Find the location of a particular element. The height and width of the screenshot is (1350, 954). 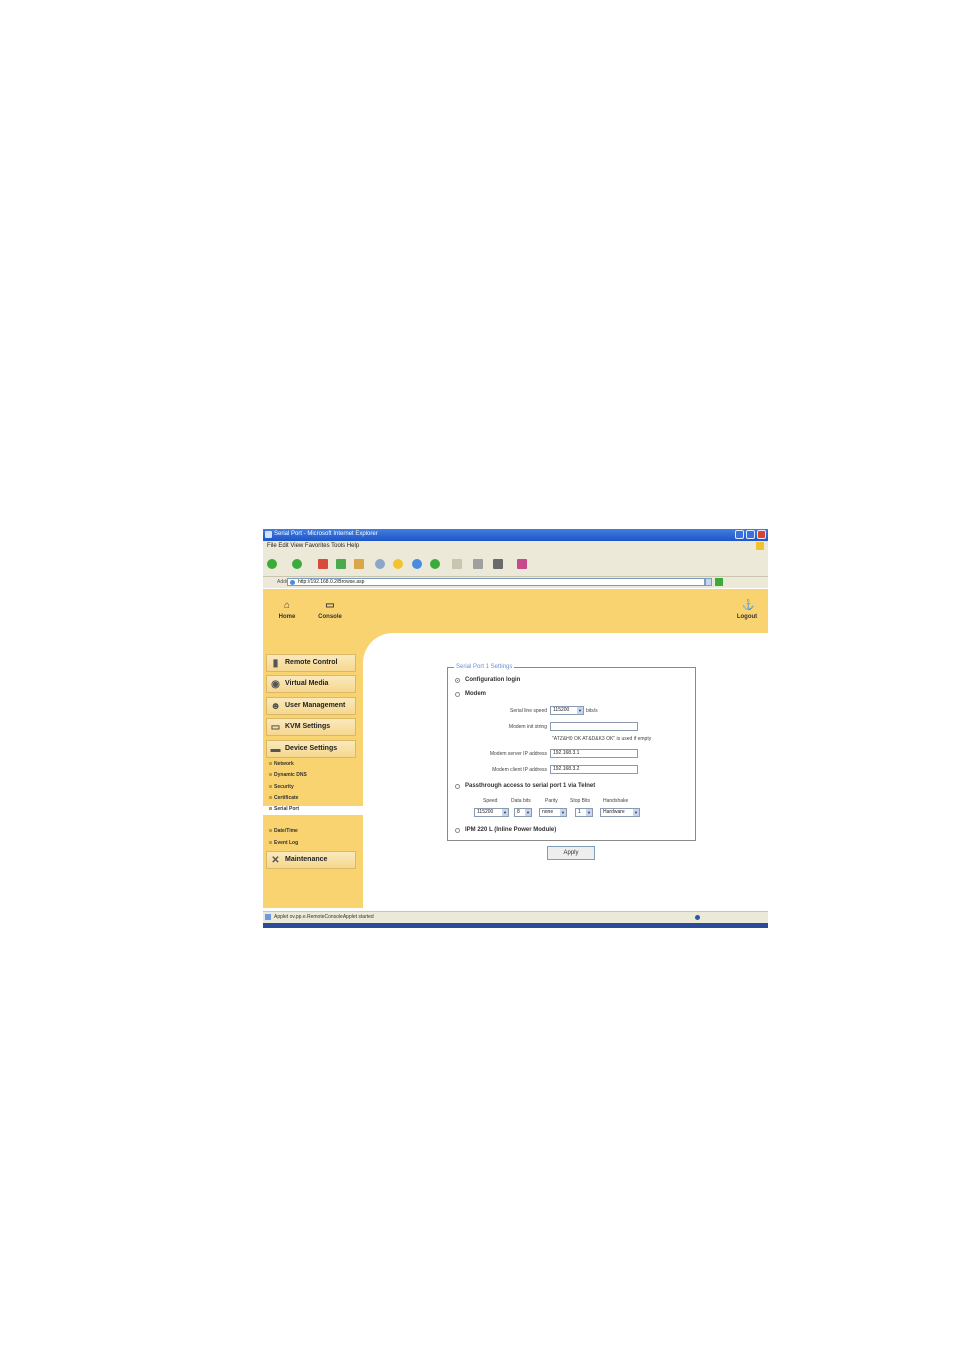

sublink-certificate: Certificate is located at coordinates (283, 798).